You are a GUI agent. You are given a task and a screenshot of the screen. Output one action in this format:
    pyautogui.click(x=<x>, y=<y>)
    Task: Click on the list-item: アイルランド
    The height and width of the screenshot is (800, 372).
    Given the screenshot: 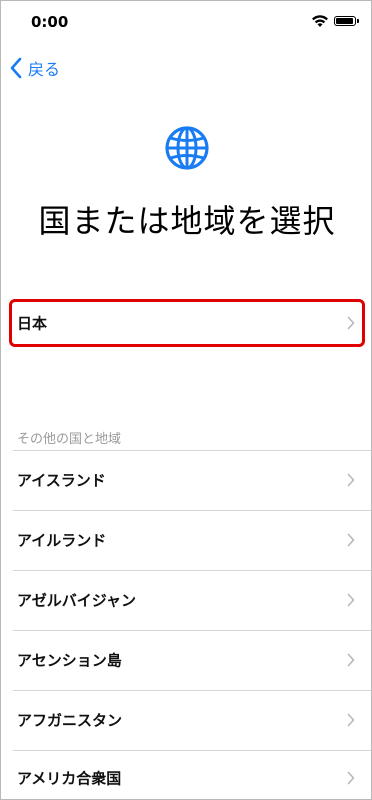 What is the action you would take?
    pyautogui.click(x=186, y=540)
    